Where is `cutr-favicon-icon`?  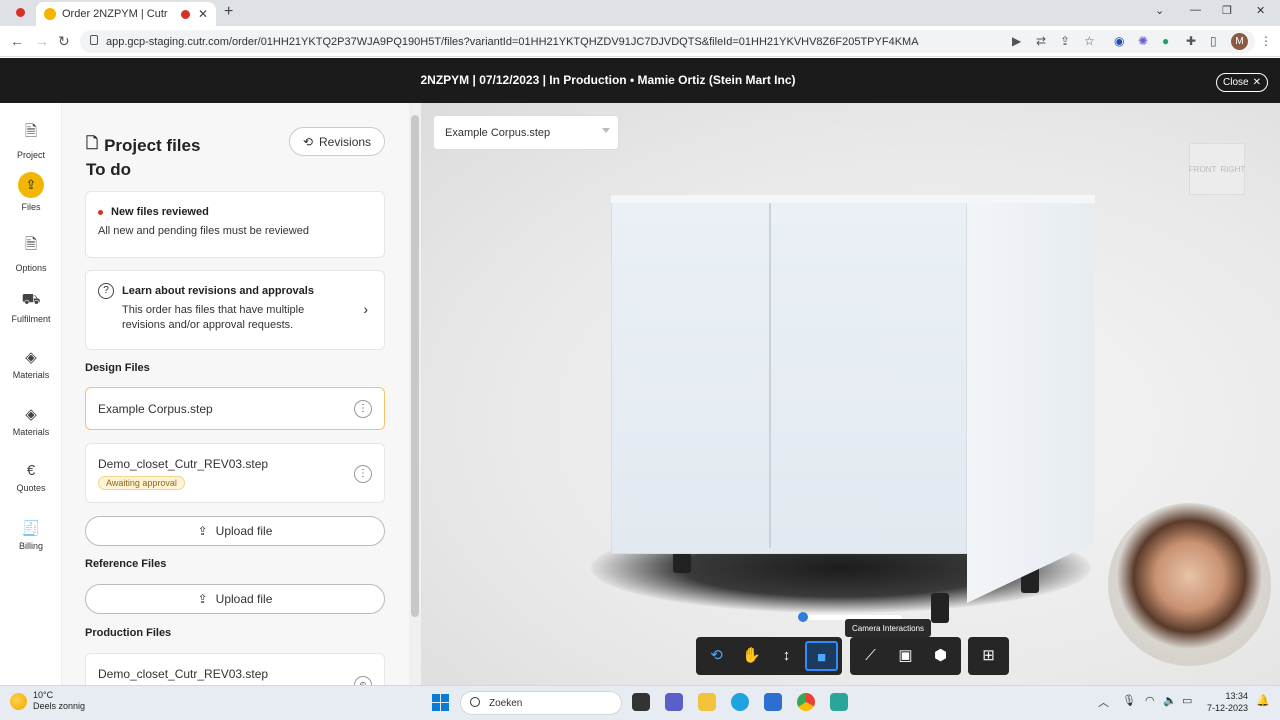 cutr-favicon-icon is located at coordinates (50, 14).